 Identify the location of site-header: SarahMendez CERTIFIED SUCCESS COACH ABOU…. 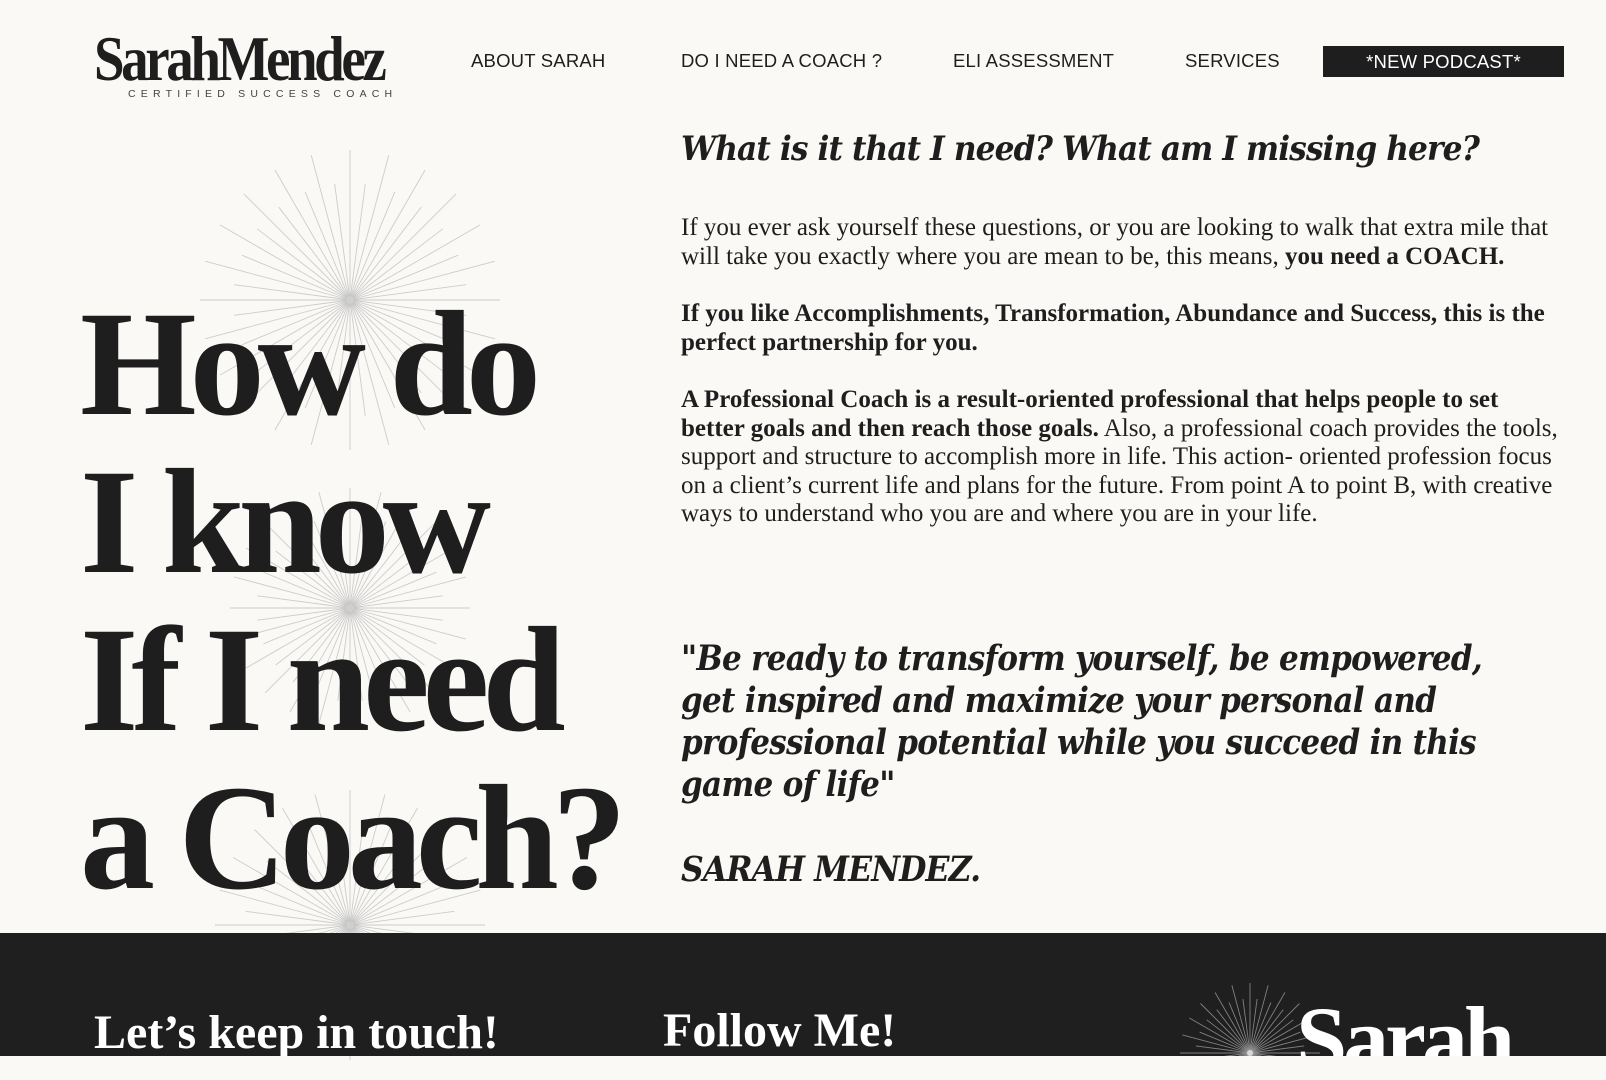
(803, 60).